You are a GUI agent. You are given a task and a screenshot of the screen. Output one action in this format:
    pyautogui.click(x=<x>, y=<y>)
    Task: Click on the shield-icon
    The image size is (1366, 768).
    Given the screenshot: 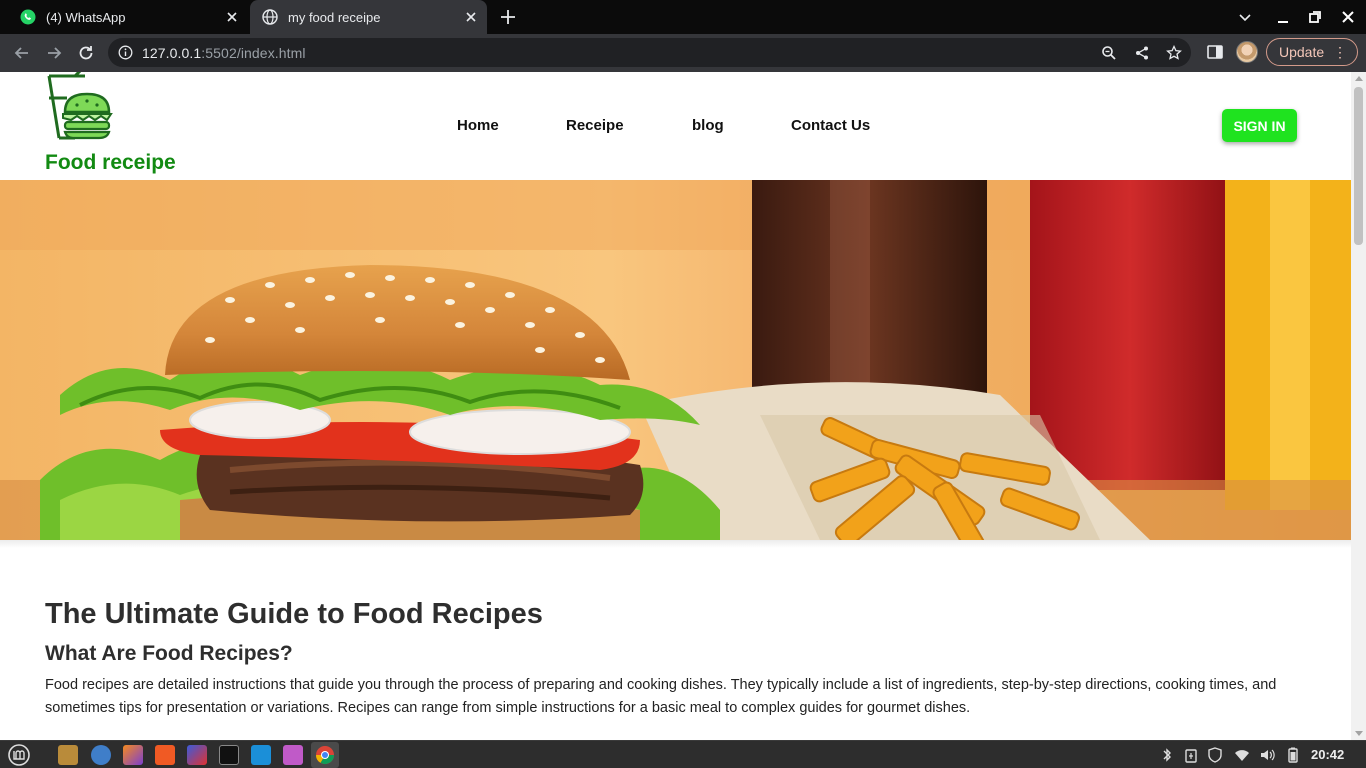 What is the action you would take?
    pyautogui.click(x=1215, y=755)
    